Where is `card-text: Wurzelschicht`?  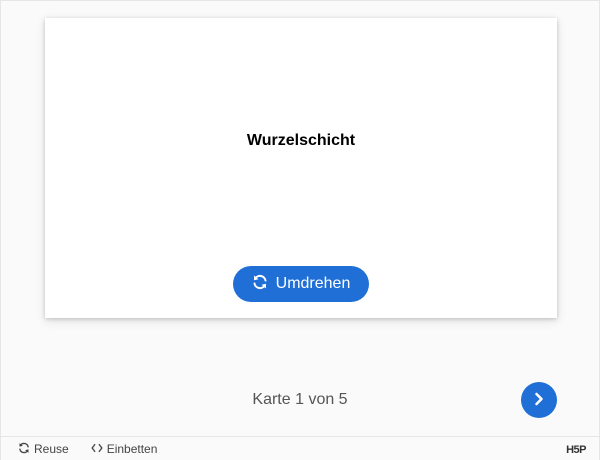
card-text: Wurzelschicht is located at coordinates (301, 140).